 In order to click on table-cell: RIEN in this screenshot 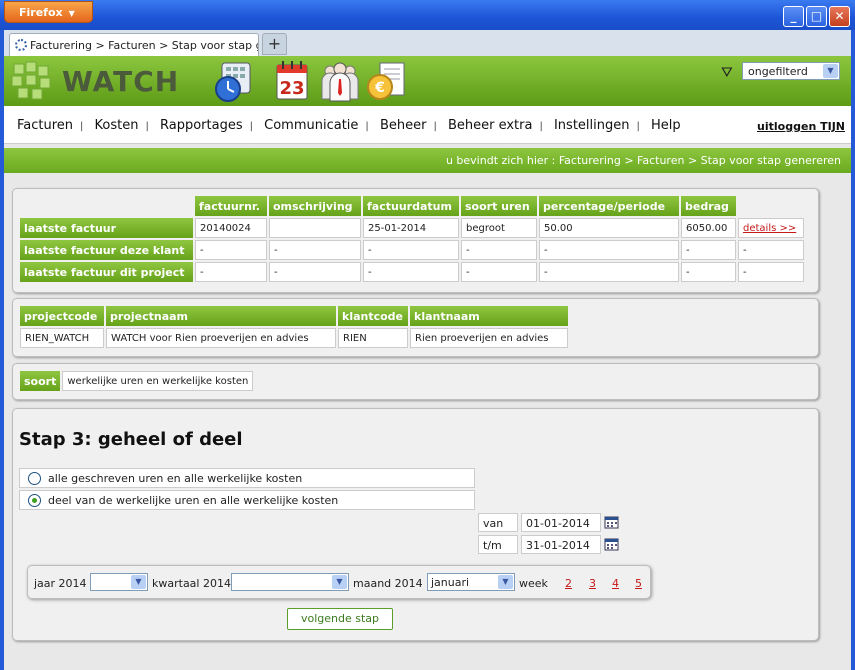, I will do `click(373, 338)`.